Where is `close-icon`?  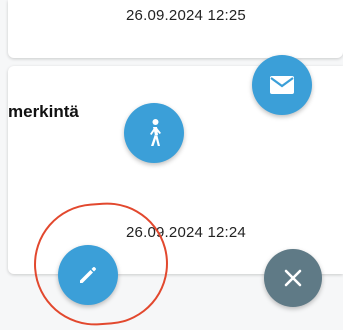
close-icon is located at coordinates (293, 278).